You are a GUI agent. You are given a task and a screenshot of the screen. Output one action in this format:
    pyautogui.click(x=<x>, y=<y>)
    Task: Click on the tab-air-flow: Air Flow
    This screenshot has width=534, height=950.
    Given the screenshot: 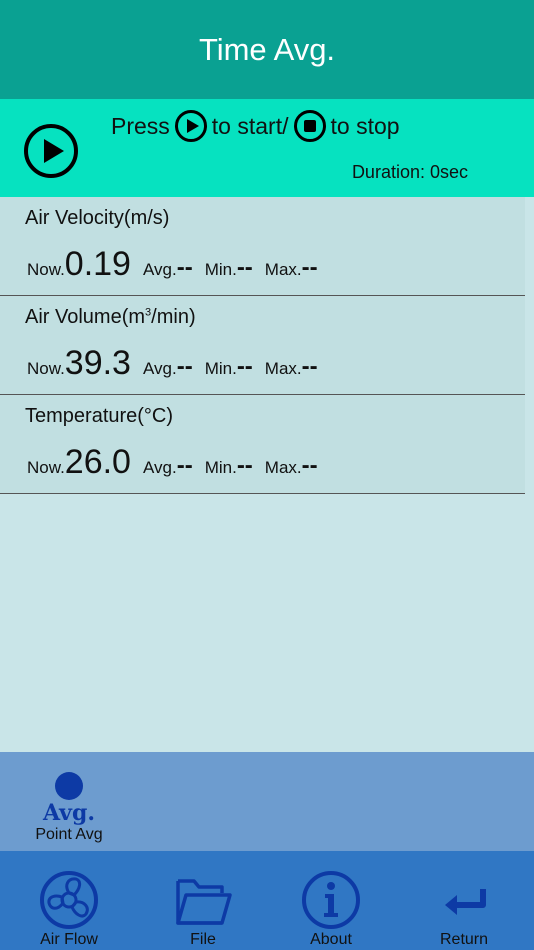 What is the action you would take?
    pyautogui.click(x=69, y=909)
    